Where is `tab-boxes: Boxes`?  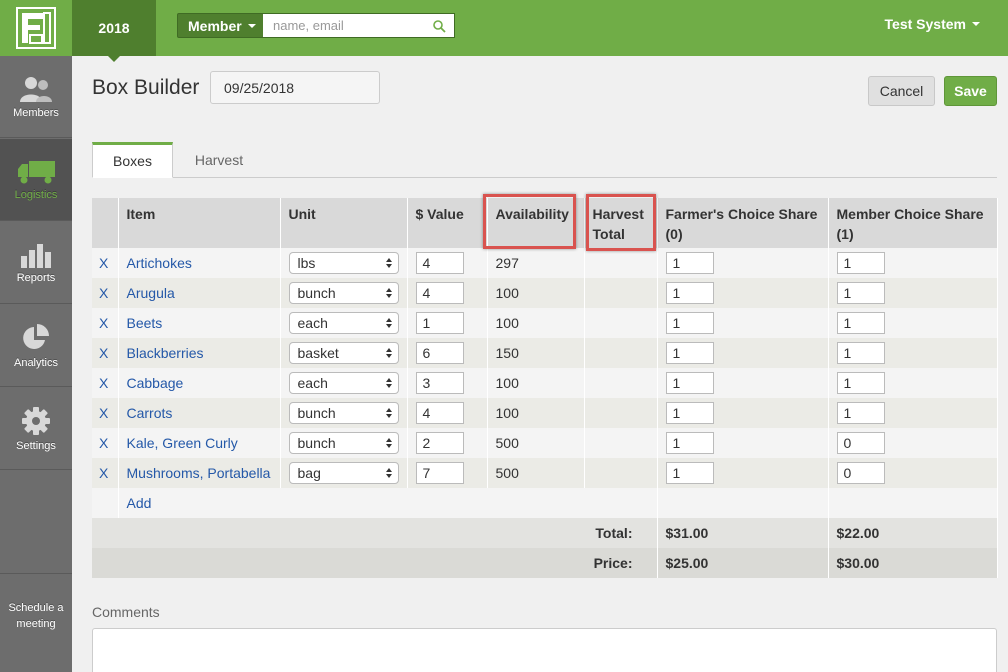
tab-boxes: Boxes is located at coordinates (132, 160).